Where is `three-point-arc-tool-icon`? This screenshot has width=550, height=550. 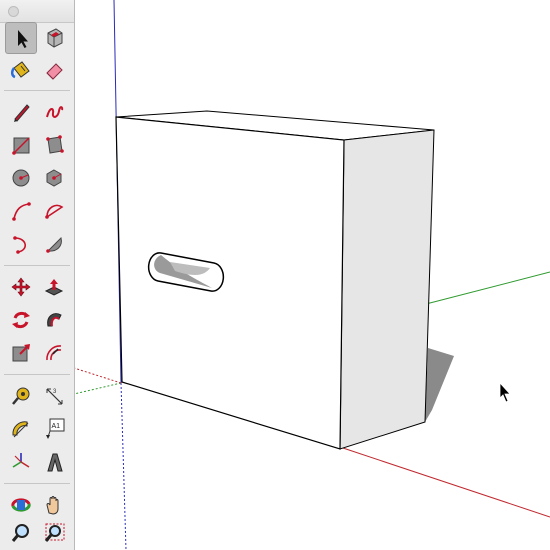
three-point-arc-tool-icon is located at coordinates (21, 244).